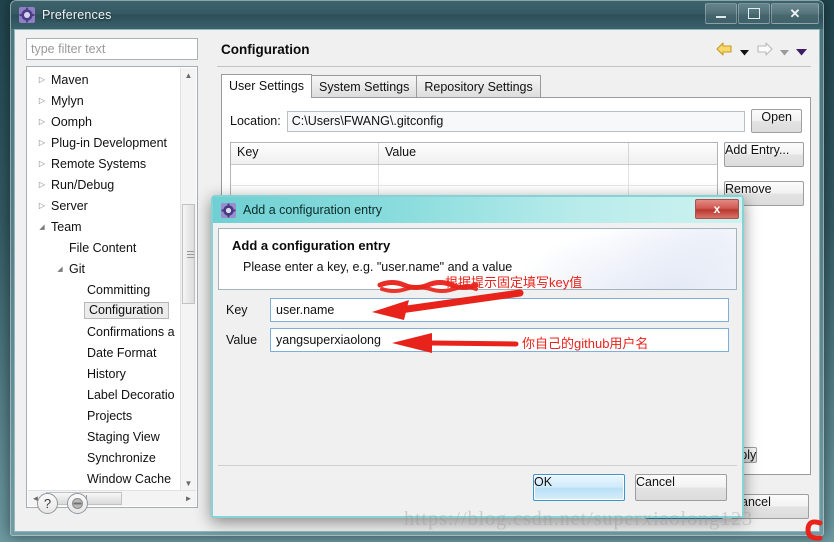  Describe the element at coordinates (110, 415) in the screenshot. I see `tree-item-label: Projects` at that location.